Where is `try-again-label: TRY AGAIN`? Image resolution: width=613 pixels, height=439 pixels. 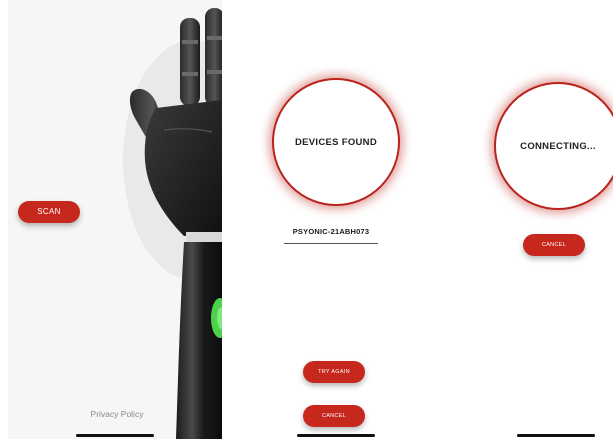 try-again-label: TRY AGAIN is located at coordinates (334, 372).